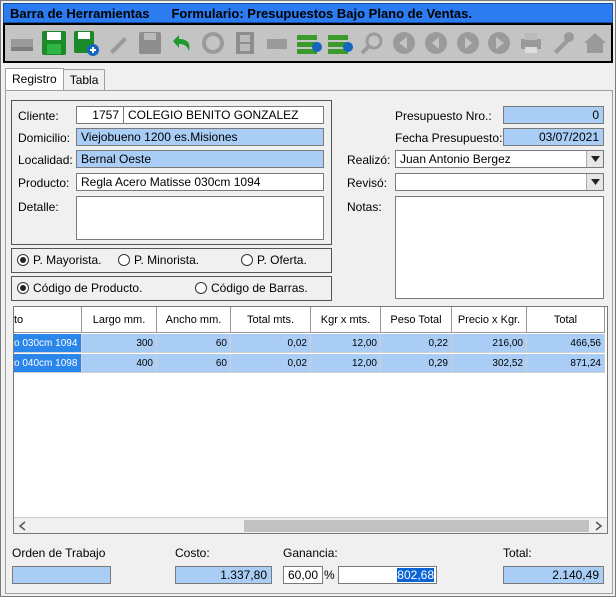 This screenshot has height=597, width=616. What do you see at coordinates (563, 43) in the screenshot?
I see `tools-button` at bounding box center [563, 43].